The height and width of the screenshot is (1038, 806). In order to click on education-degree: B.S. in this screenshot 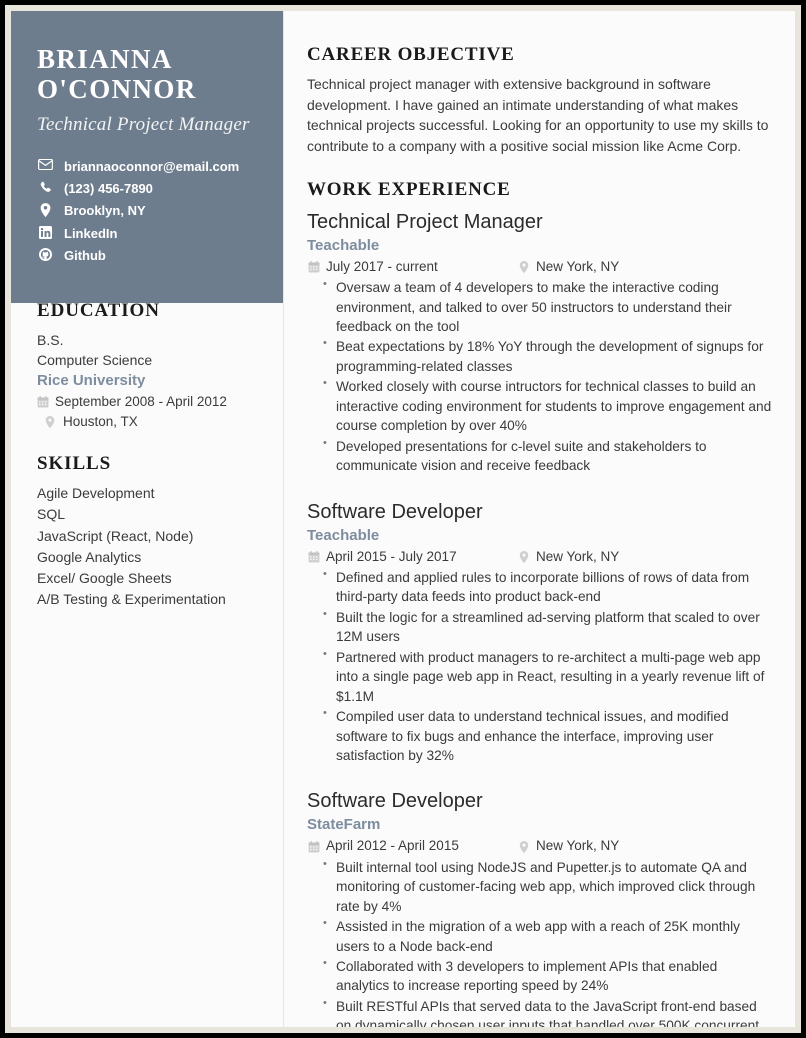, I will do `click(50, 339)`.